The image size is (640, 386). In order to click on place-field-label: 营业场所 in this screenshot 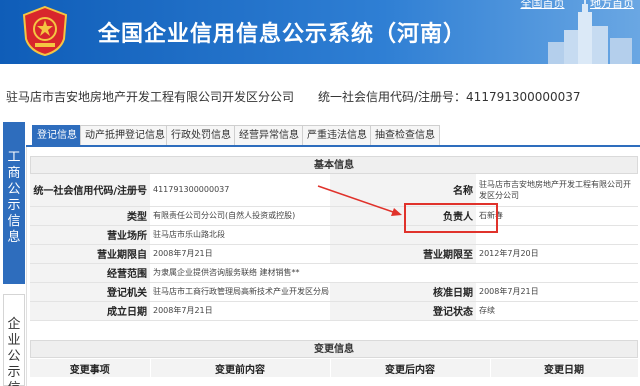, I will do `click(90, 235)`.